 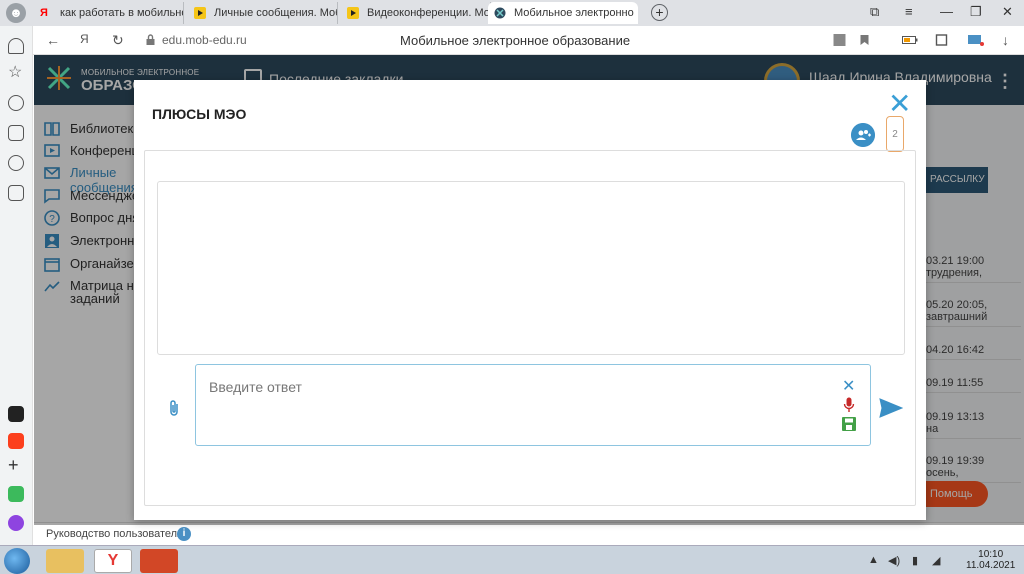 I want to click on yandex-button-icon: Я, so click(x=84, y=39).